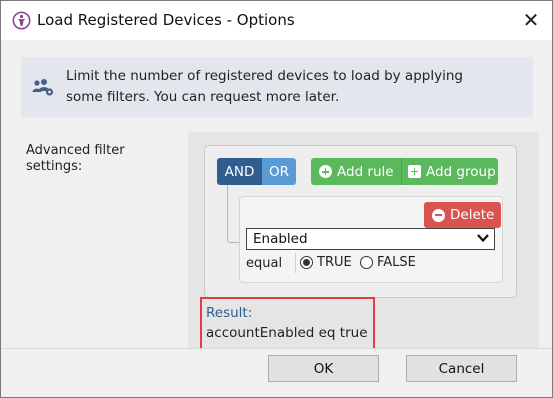 Image resolution: width=553 pixels, height=398 pixels. Describe the element at coordinates (21, 20) in the screenshot. I see `app-logo-icon` at that location.